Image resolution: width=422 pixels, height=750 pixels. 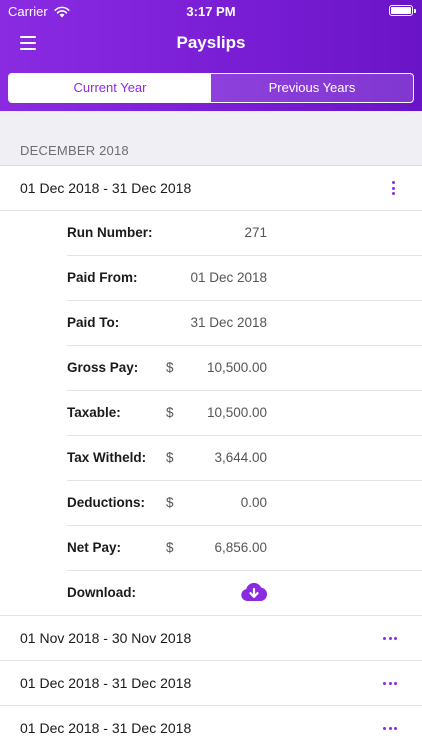 What do you see at coordinates (255, 232) in the screenshot?
I see `detail-value: 271` at bounding box center [255, 232].